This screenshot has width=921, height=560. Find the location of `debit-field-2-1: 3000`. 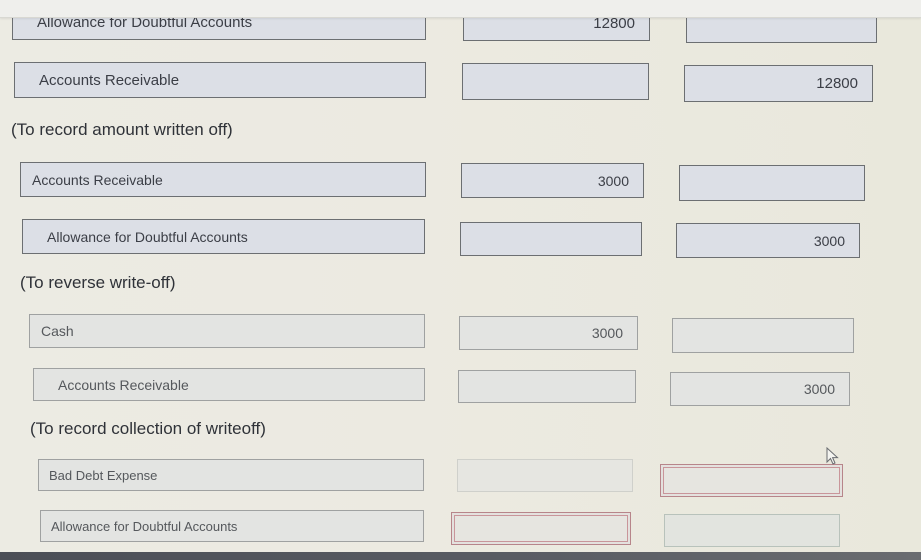

debit-field-2-1: 3000 is located at coordinates (552, 180).